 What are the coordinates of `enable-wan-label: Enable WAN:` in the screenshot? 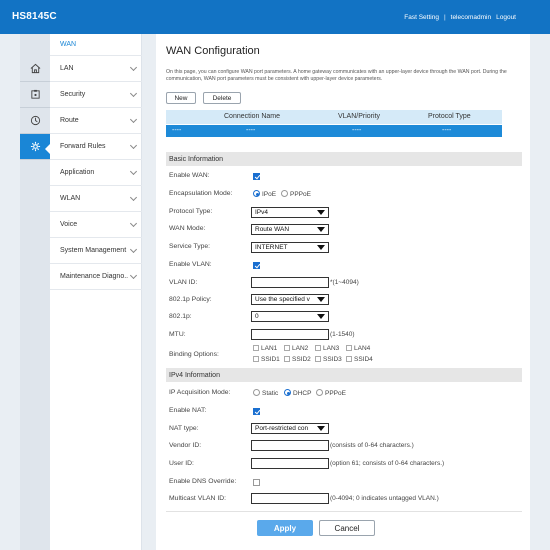 It's located at (189, 175).